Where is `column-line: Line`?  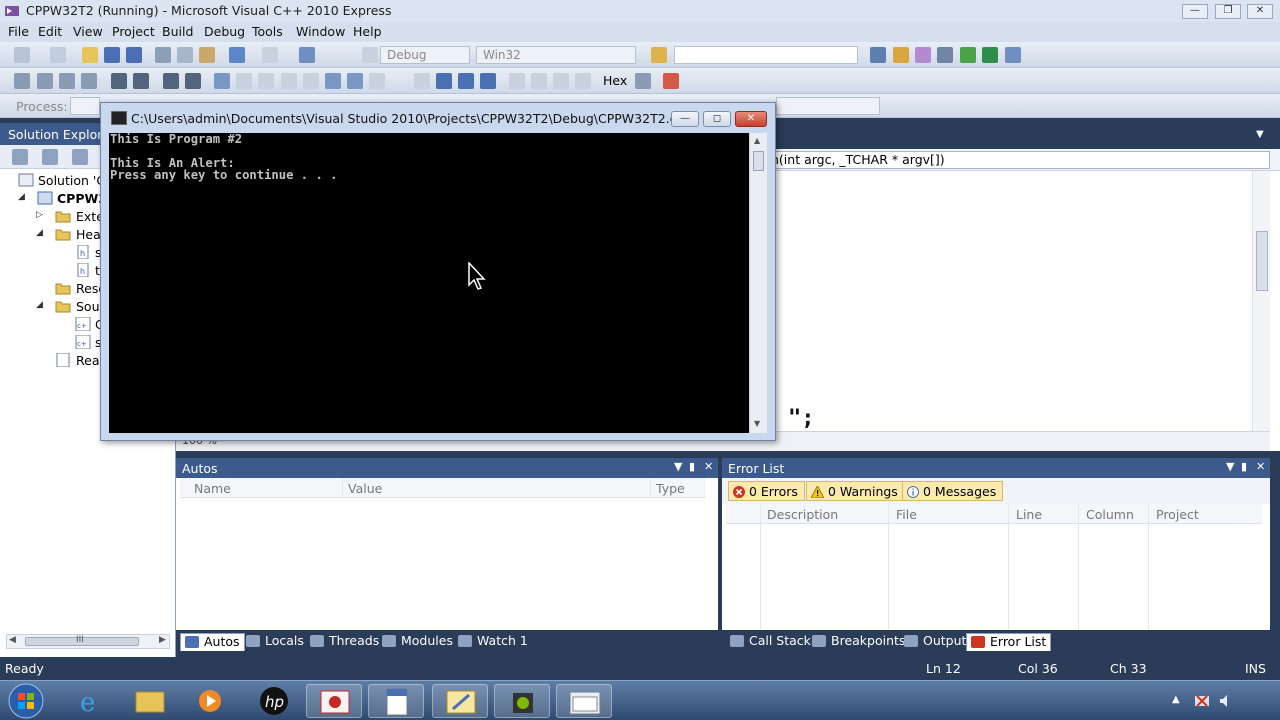 column-line: Line is located at coordinates (1029, 514).